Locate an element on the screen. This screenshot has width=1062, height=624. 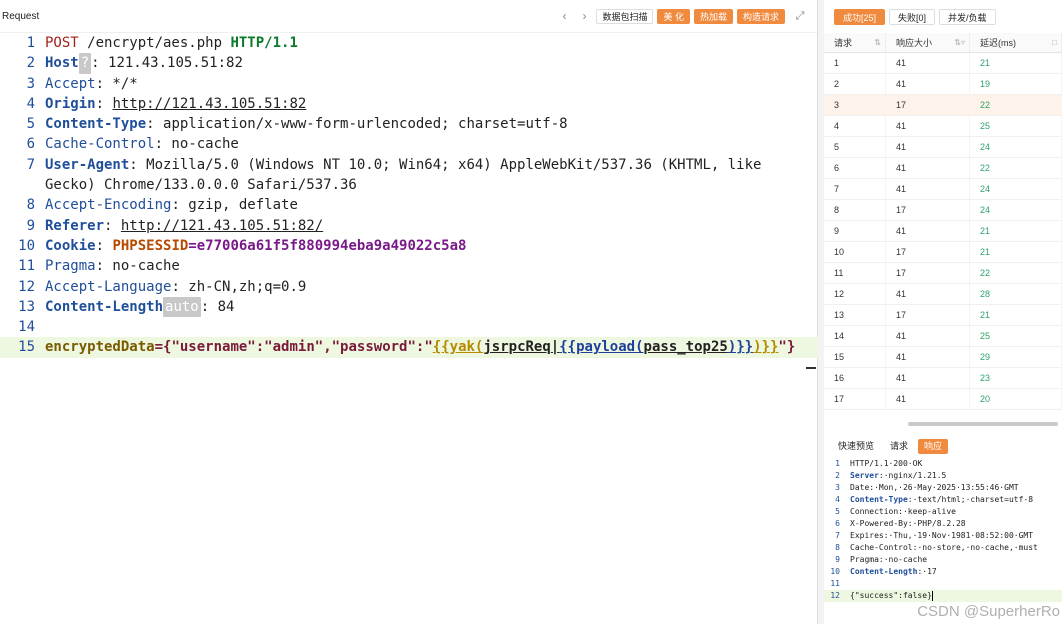
tab-concurrency: 并发/负载 is located at coordinates (967, 16).